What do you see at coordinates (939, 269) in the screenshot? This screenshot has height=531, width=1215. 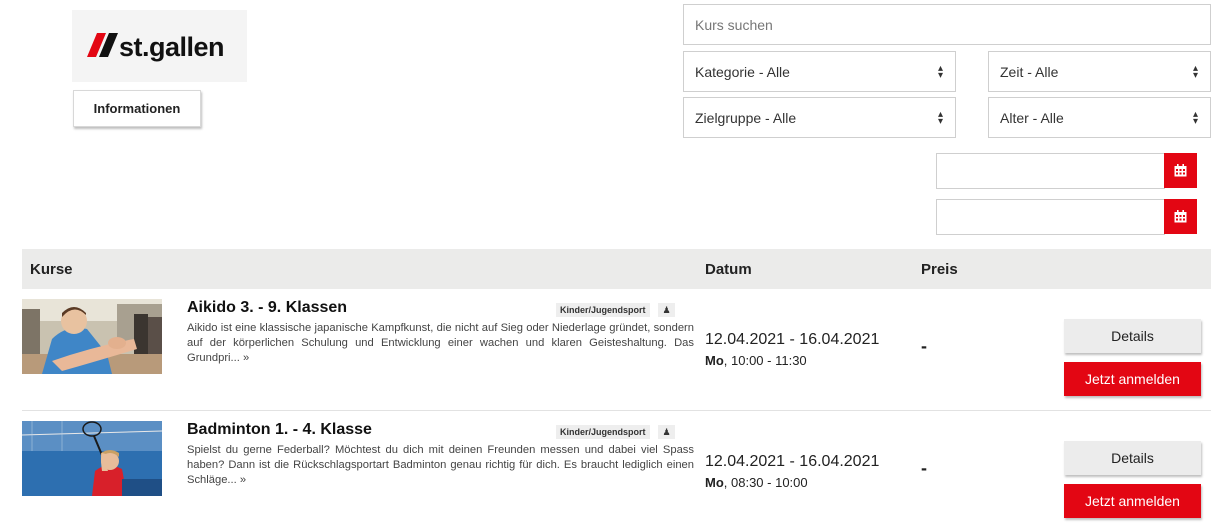 I see `header-price: Preis` at bounding box center [939, 269].